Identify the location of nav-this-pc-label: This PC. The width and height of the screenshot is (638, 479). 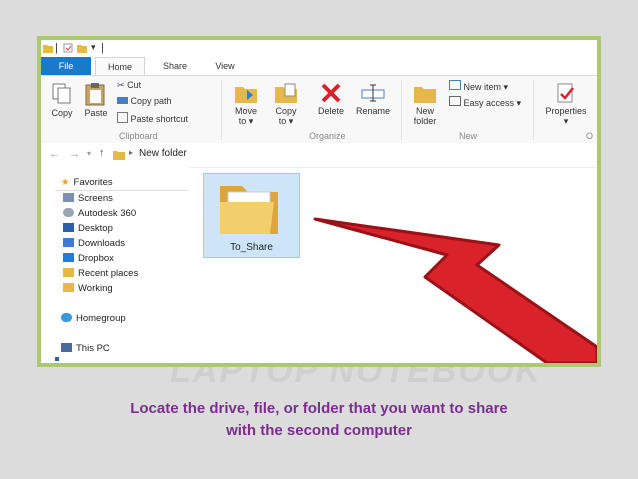
(93, 348).